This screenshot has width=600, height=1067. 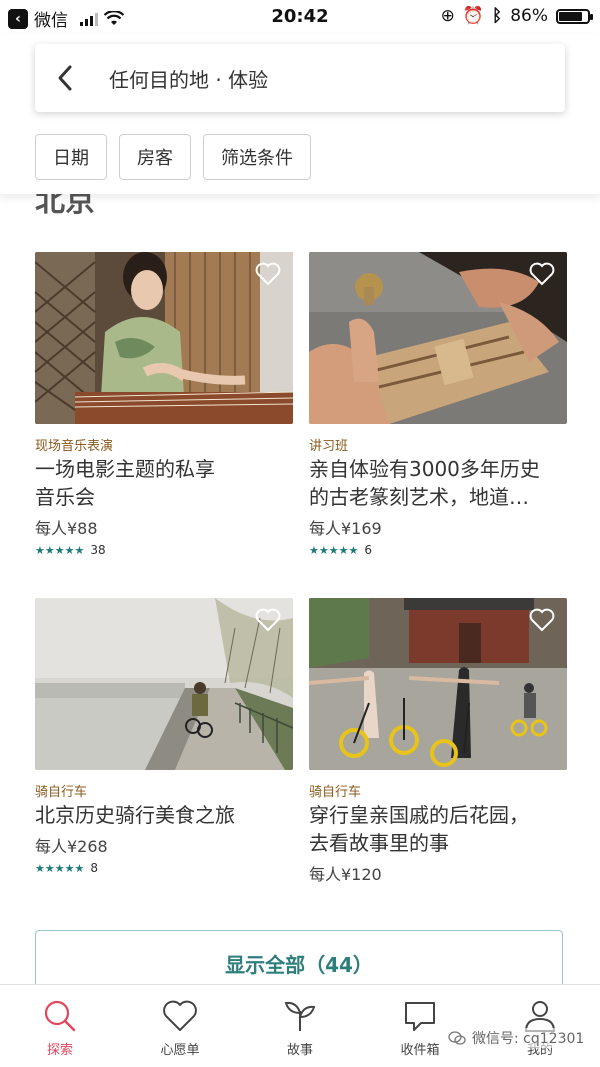 I want to click on experience-title: 一场电影主题的私享 音乐会, so click(x=125, y=483).